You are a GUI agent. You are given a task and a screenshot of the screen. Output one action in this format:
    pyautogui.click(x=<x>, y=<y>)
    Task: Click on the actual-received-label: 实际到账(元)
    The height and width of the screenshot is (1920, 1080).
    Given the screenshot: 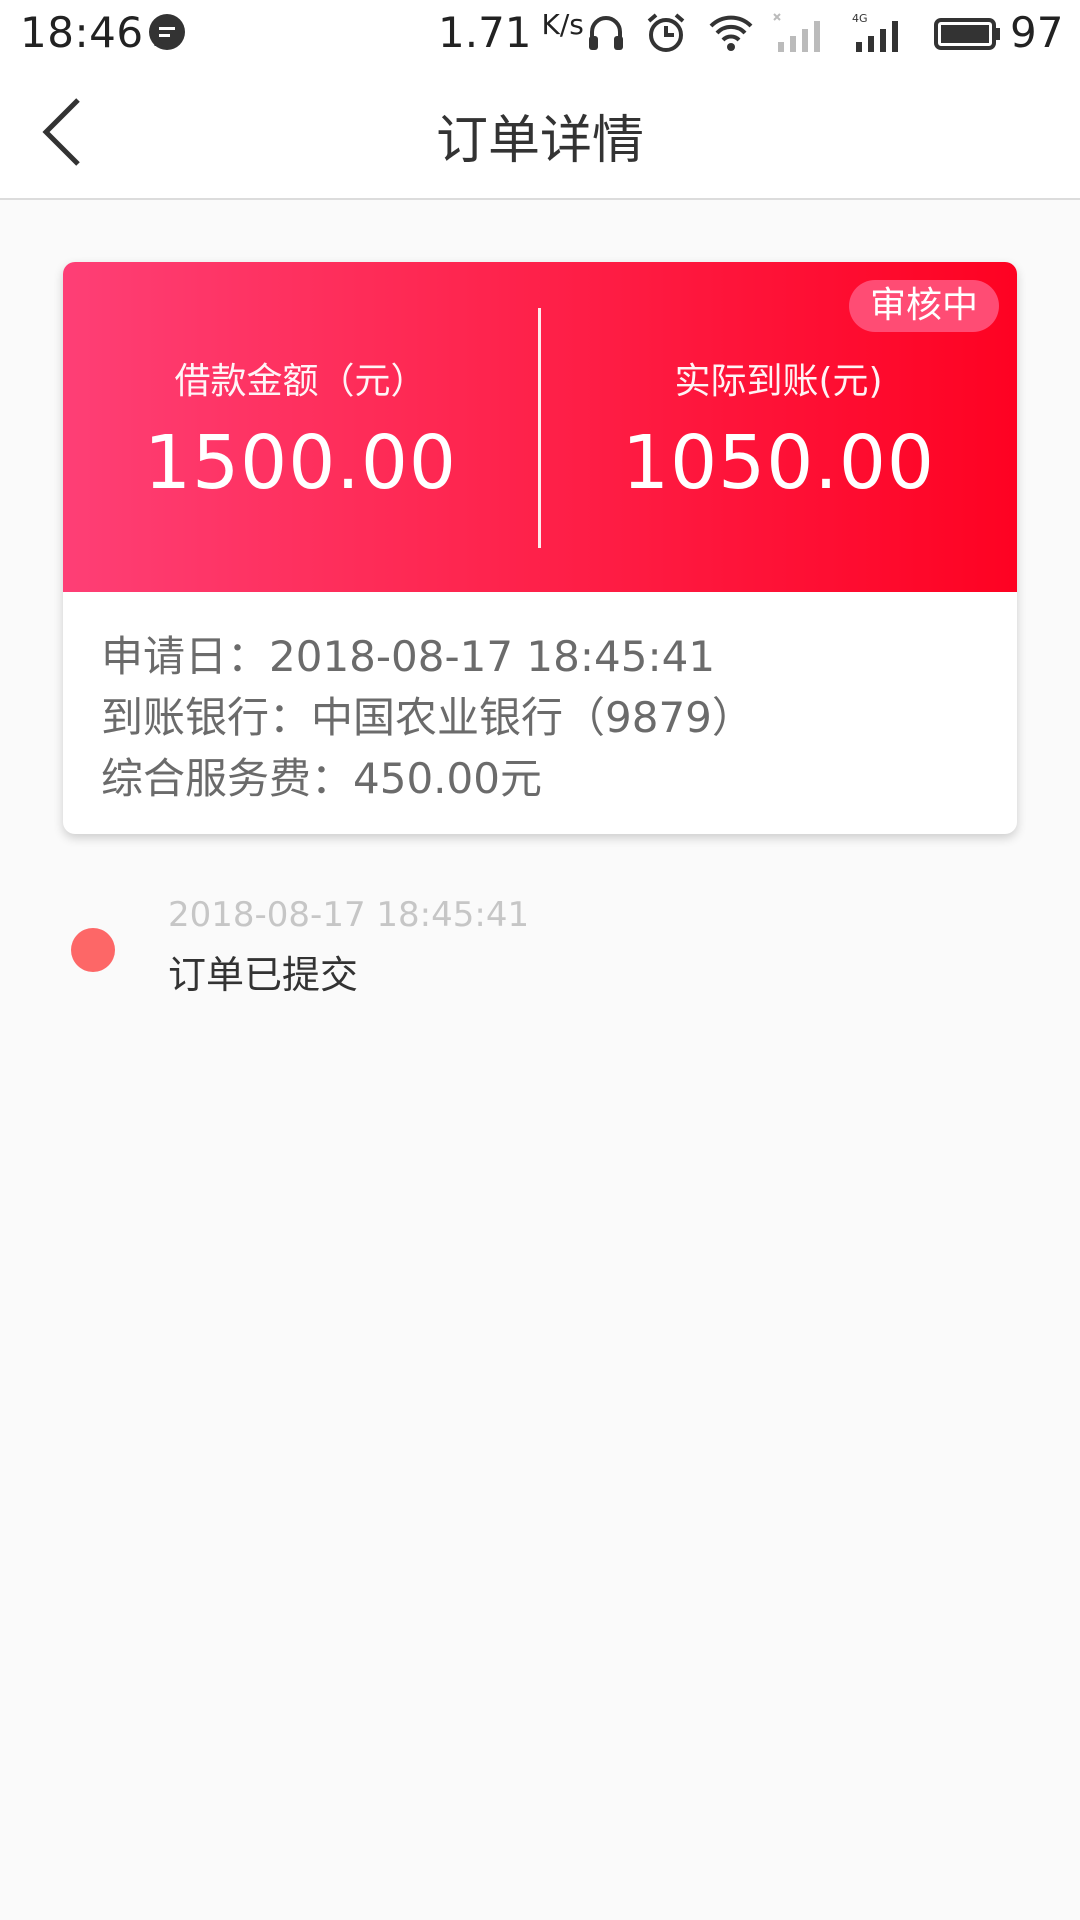 What is the action you would take?
    pyautogui.click(x=778, y=381)
    